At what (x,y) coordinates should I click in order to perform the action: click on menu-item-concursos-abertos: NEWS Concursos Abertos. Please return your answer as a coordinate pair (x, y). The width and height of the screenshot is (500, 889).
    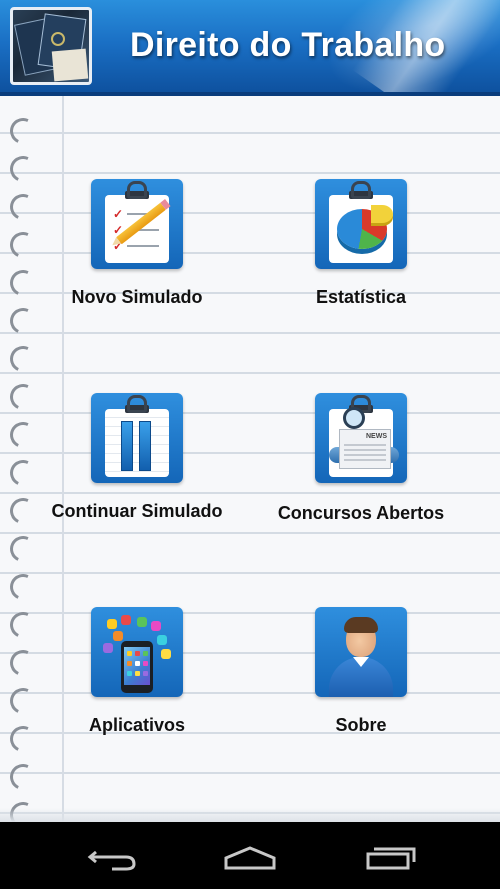
    Looking at the image, I should click on (361, 458).